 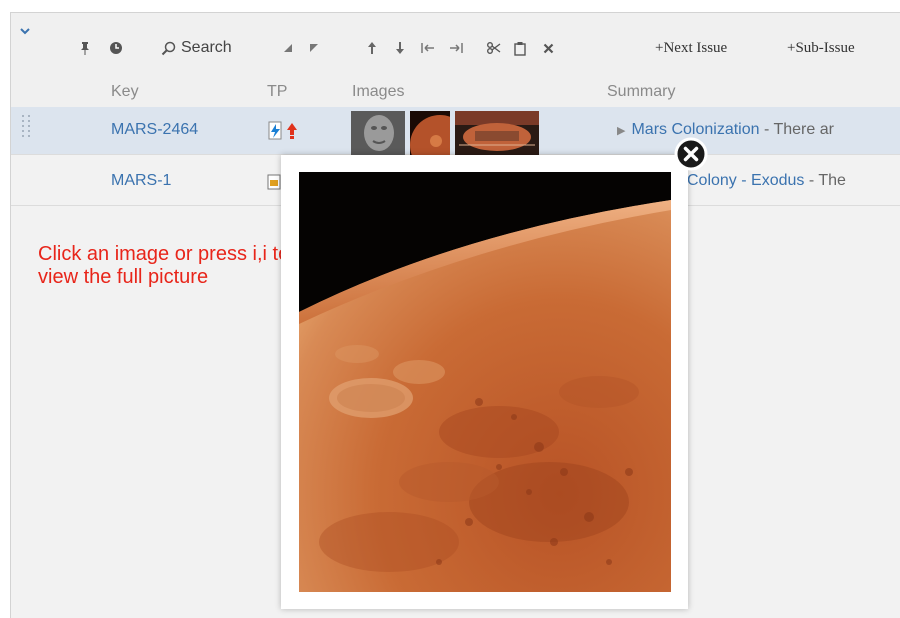 I want to click on thumbnail-mars-image, so click(x=430, y=133).